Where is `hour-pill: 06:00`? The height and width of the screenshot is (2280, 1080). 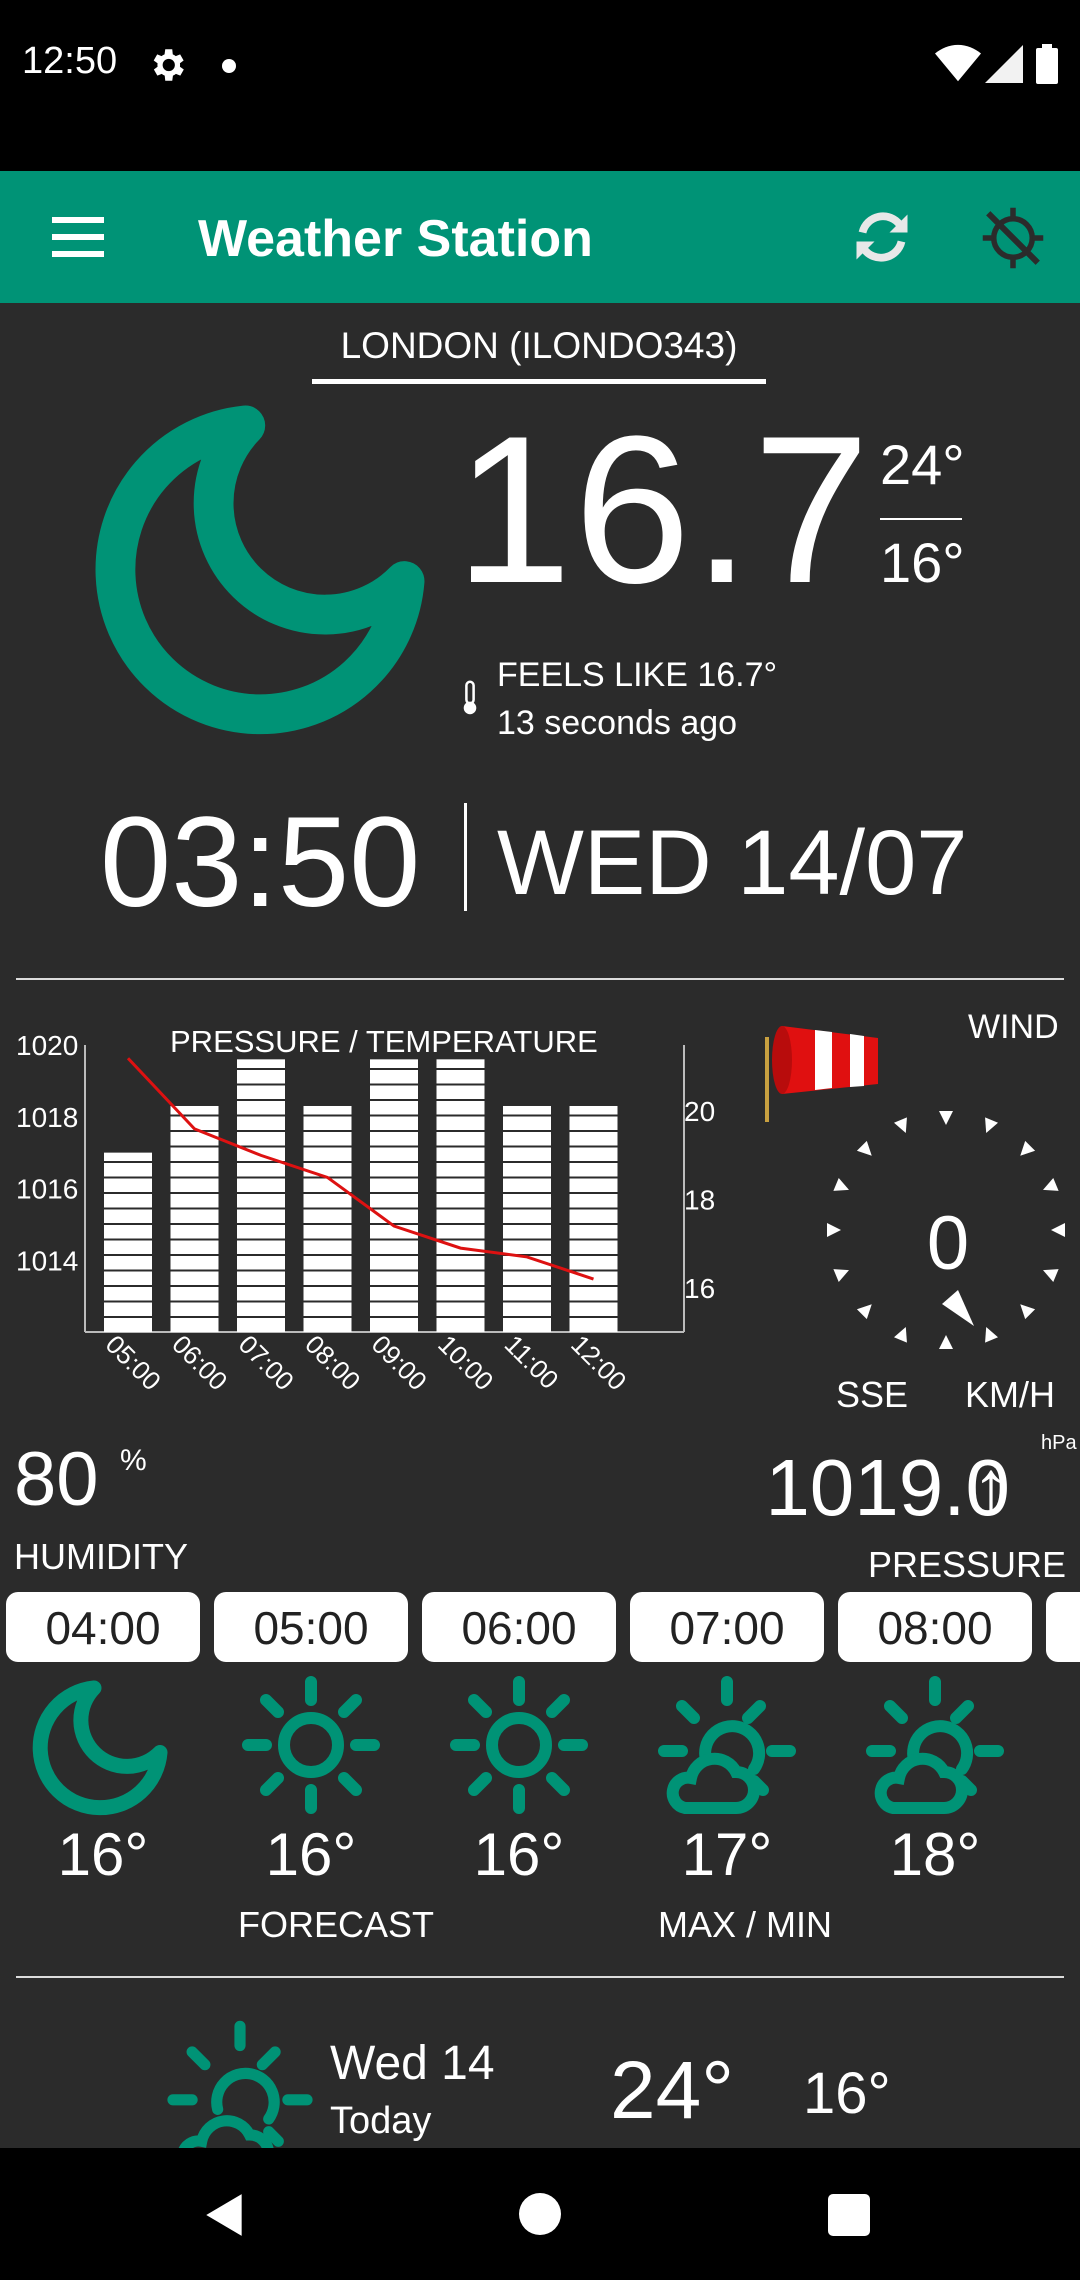
hour-pill: 06:00 is located at coordinates (519, 1627).